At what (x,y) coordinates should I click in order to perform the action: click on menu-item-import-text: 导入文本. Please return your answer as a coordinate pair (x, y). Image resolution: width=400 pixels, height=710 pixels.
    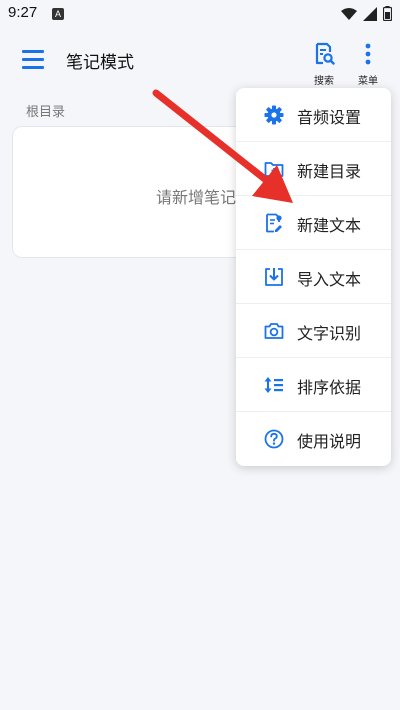
    Looking at the image, I should click on (313, 277).